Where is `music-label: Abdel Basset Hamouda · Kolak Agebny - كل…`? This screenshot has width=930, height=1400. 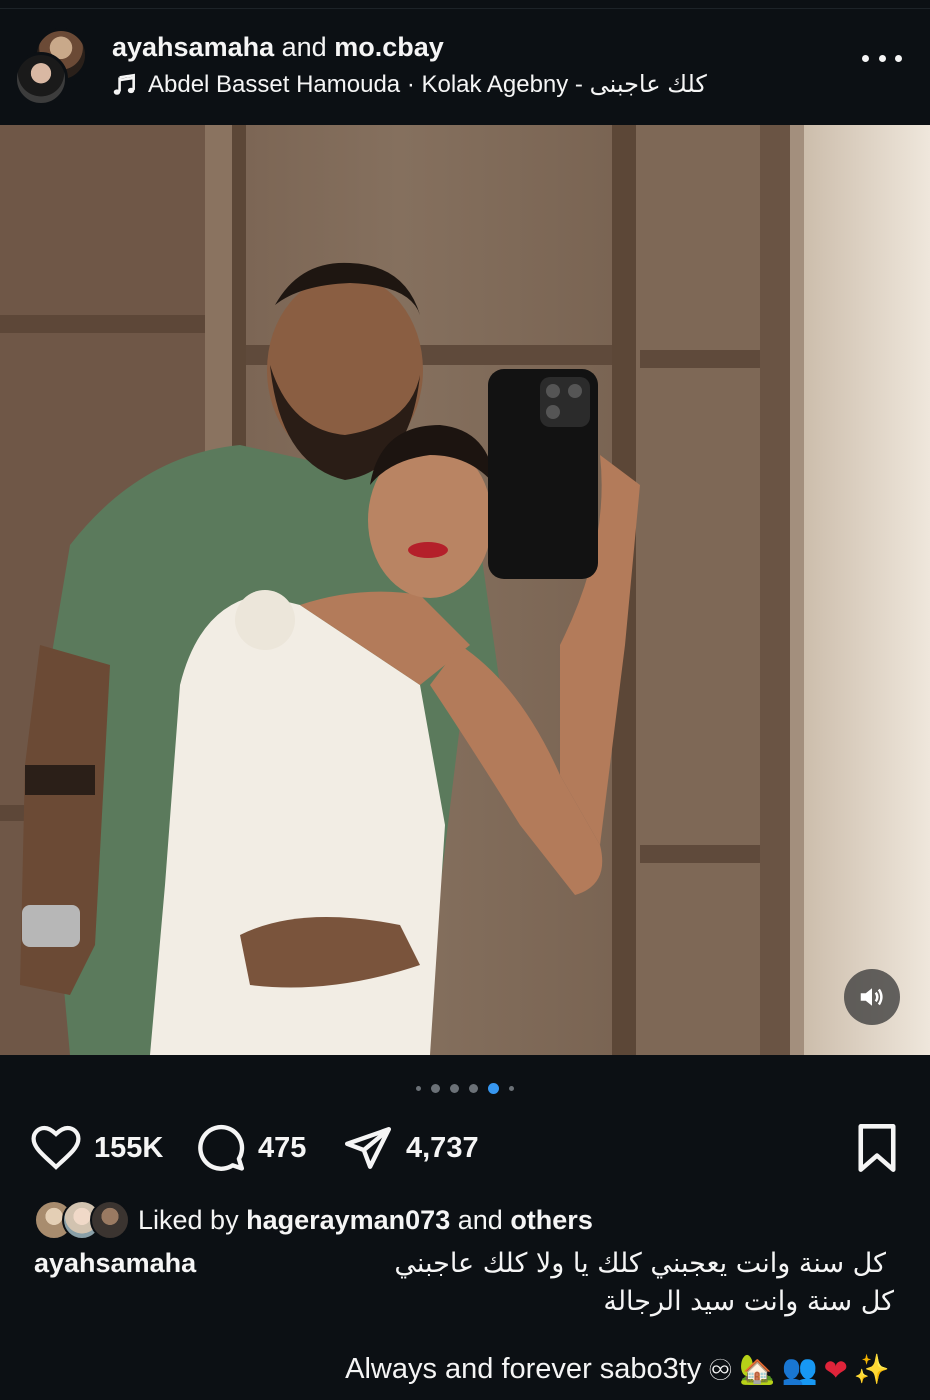 music-label: Abdel Basset Hamouda · Kolak Agebny - كل… is located at coordinates (427, 84).